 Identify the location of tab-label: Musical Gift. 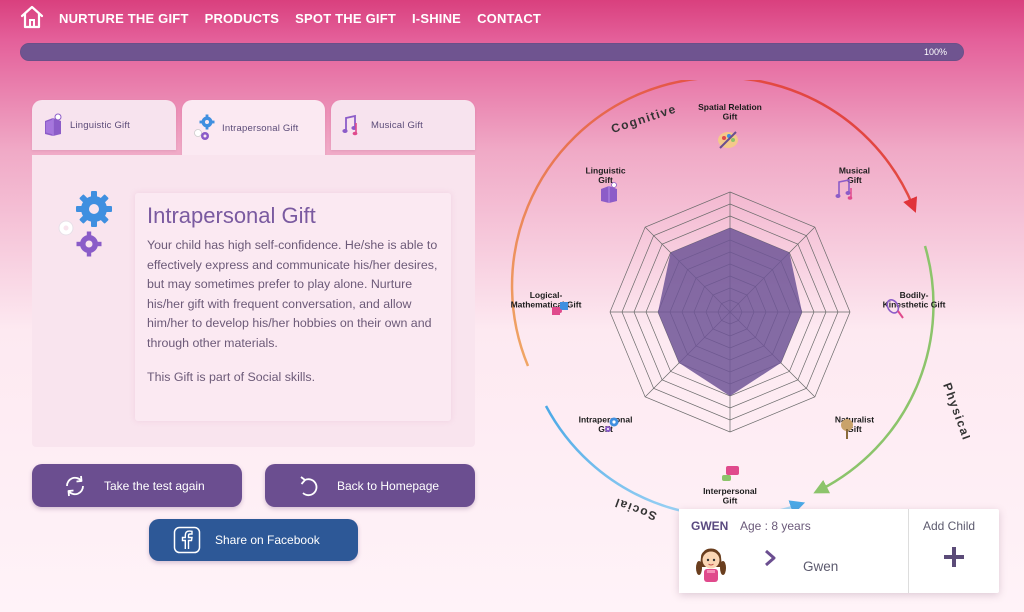
(397, 125).